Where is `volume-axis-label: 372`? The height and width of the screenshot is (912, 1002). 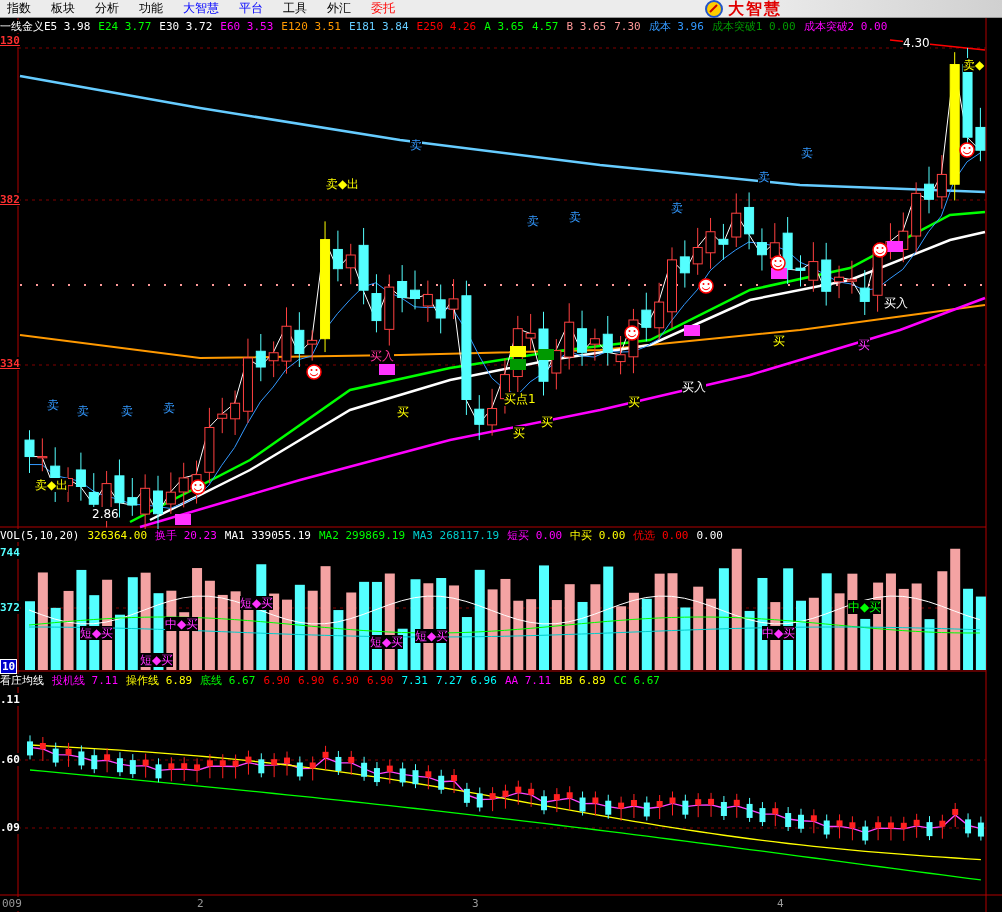
volume-axis-label: 372 is located at coordinates (10, 607).